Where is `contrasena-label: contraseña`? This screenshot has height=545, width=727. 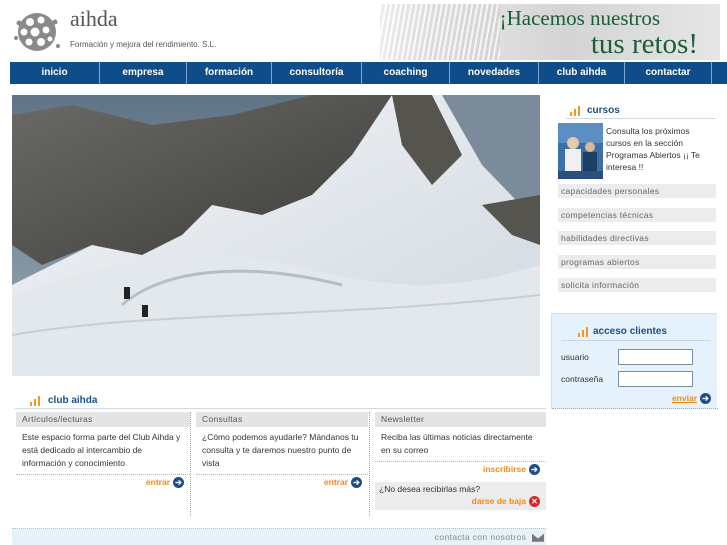
contrasena-label: contraseña is located at coordinates (582, 379).